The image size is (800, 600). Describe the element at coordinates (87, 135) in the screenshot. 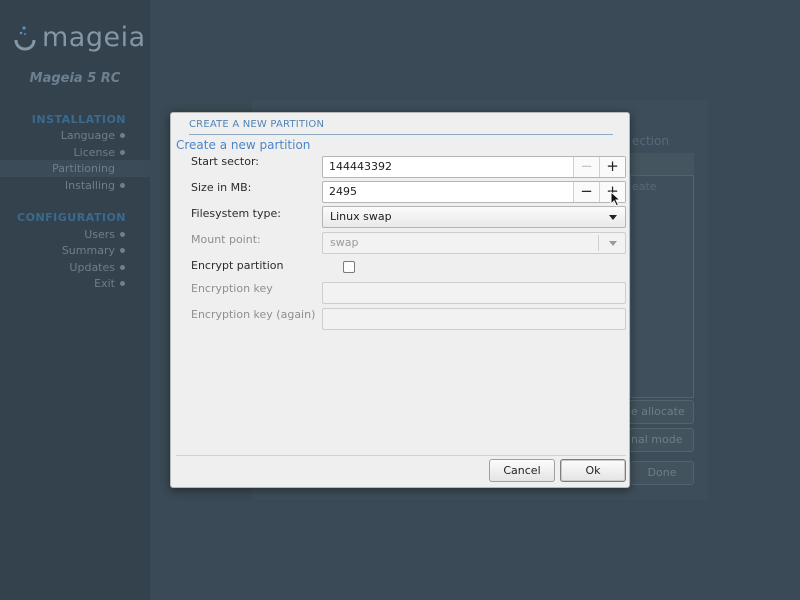

I see `nav-item-language: Language` at that location.